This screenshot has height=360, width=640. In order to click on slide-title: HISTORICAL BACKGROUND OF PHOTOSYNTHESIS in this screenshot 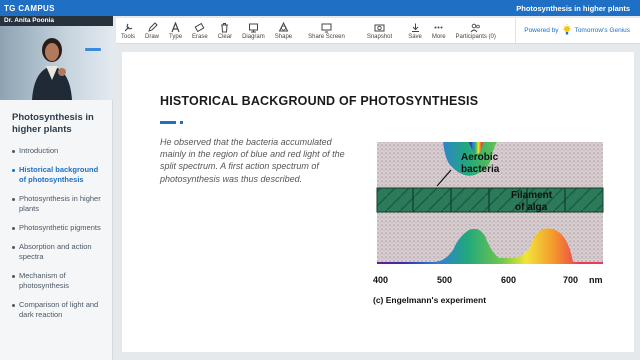, I will do `click(319, 101)`.